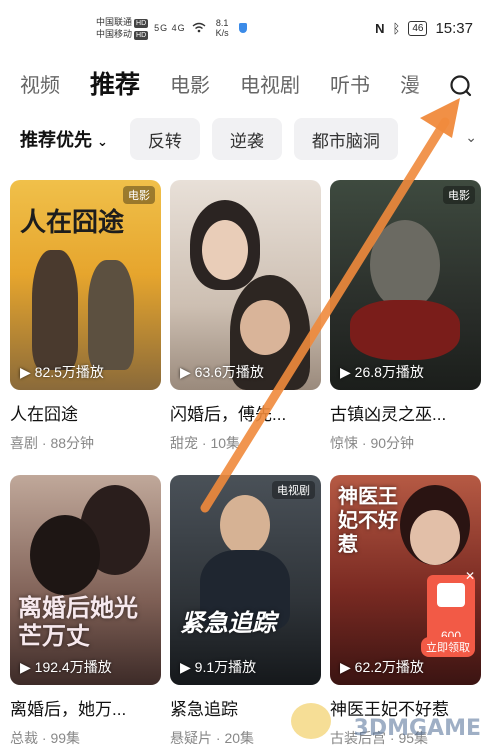  Describe the element at coordinates (470, 576) in the screenshot. I see `close-icon: ✕` at that location.